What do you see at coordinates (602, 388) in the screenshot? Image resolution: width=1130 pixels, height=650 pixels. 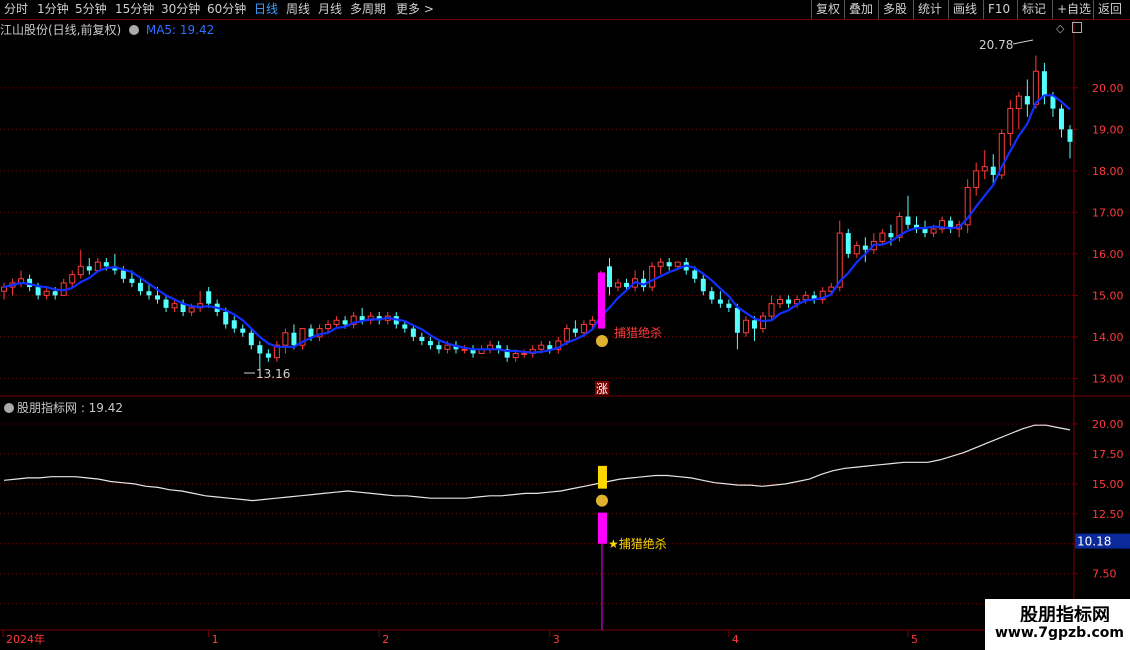 I see `zhang-badge-text: 涨` at bounding box center [602, 388].